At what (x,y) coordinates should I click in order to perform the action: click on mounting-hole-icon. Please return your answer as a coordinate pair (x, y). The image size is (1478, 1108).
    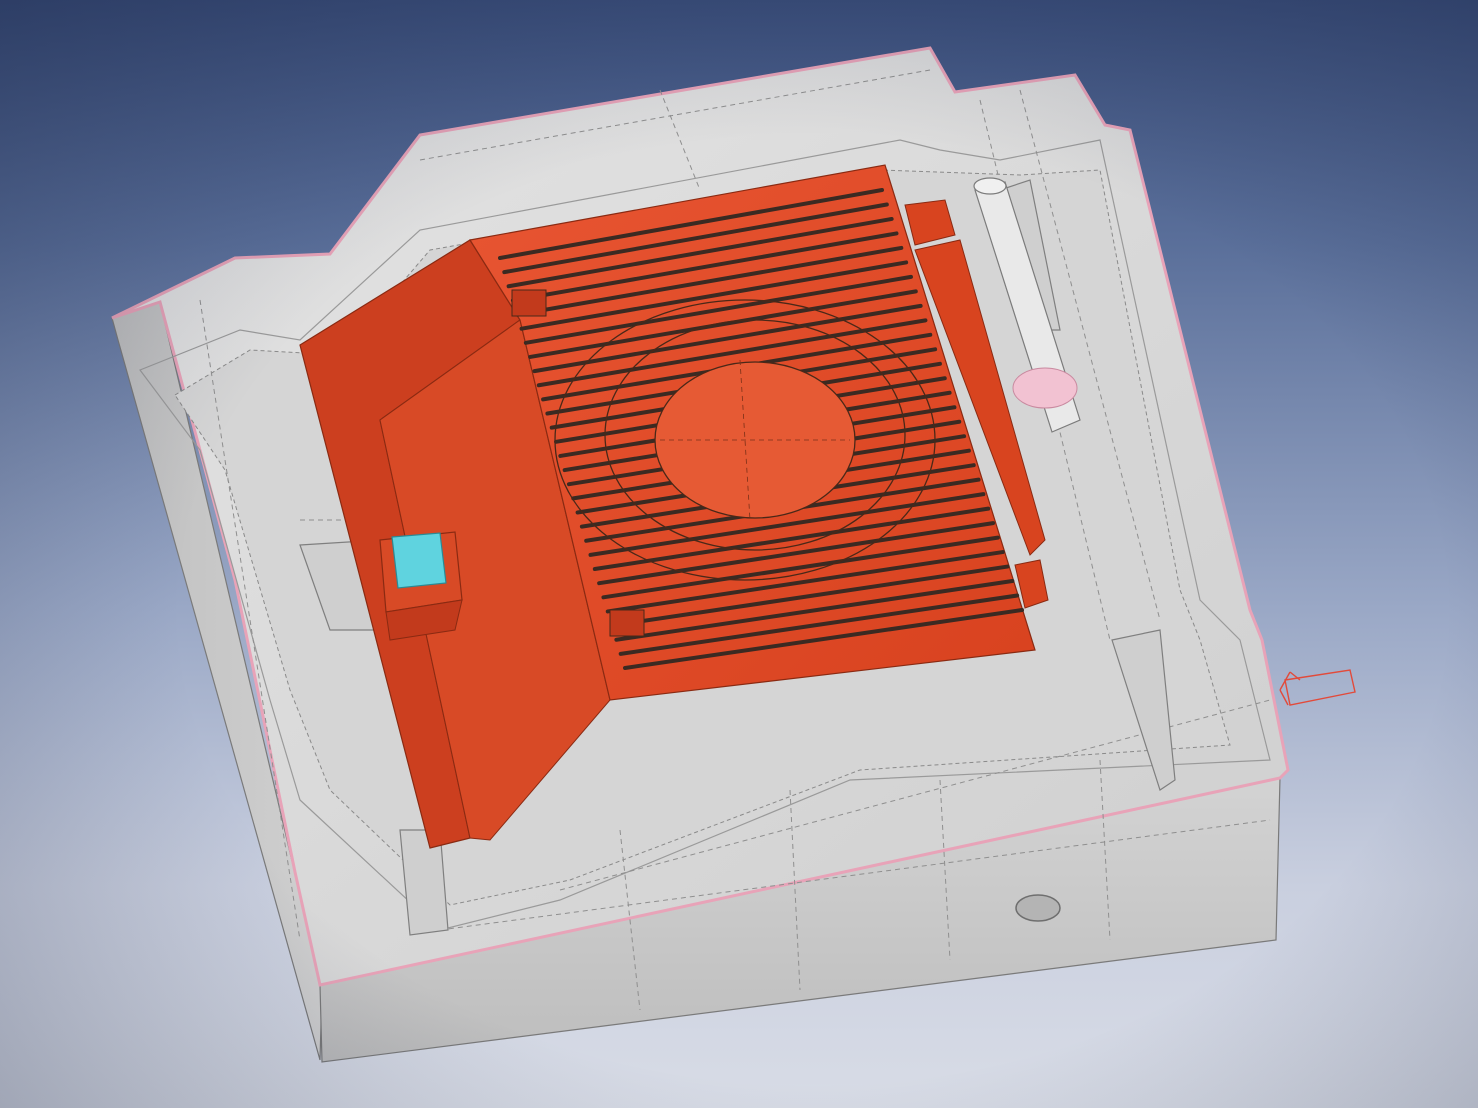
    Looking at the image, I should click on (1038, 908).